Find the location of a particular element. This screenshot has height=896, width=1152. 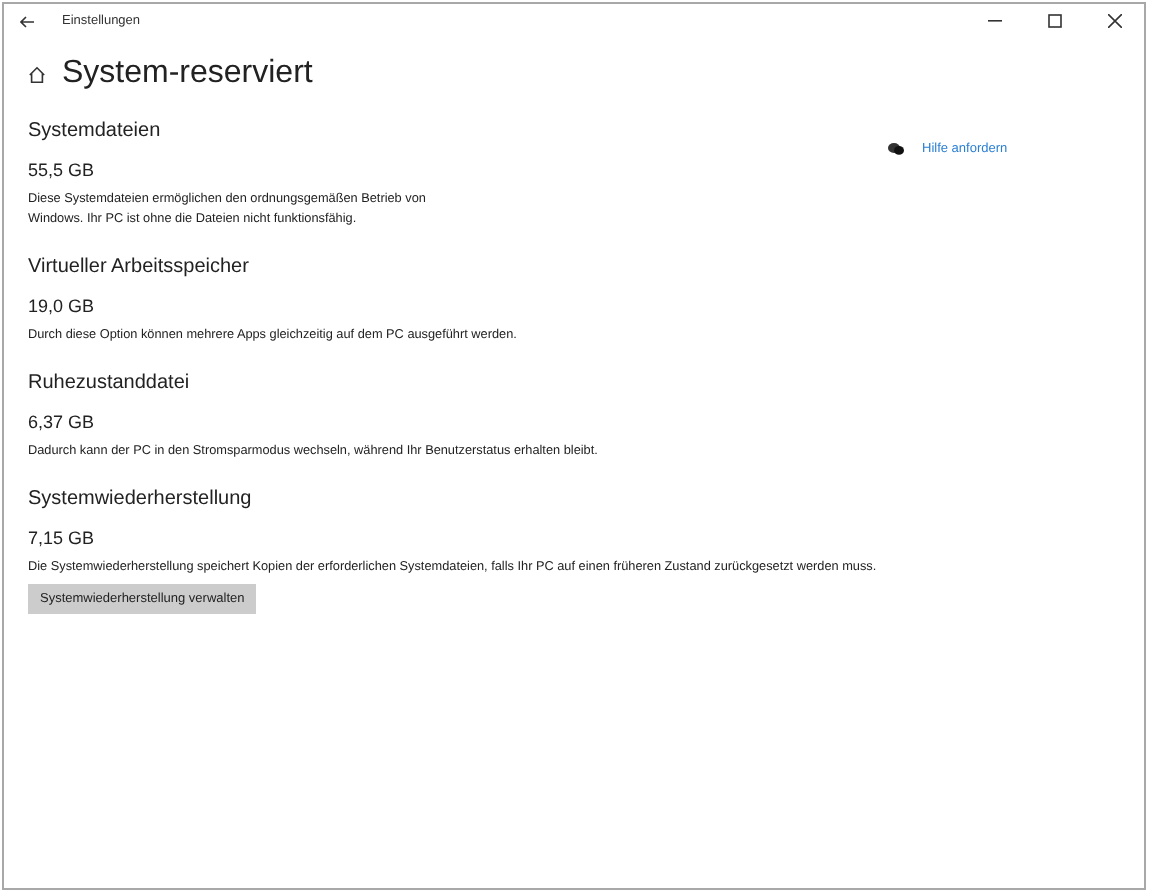

section-heading: Systemdateien is located at coordinates (95, 131).